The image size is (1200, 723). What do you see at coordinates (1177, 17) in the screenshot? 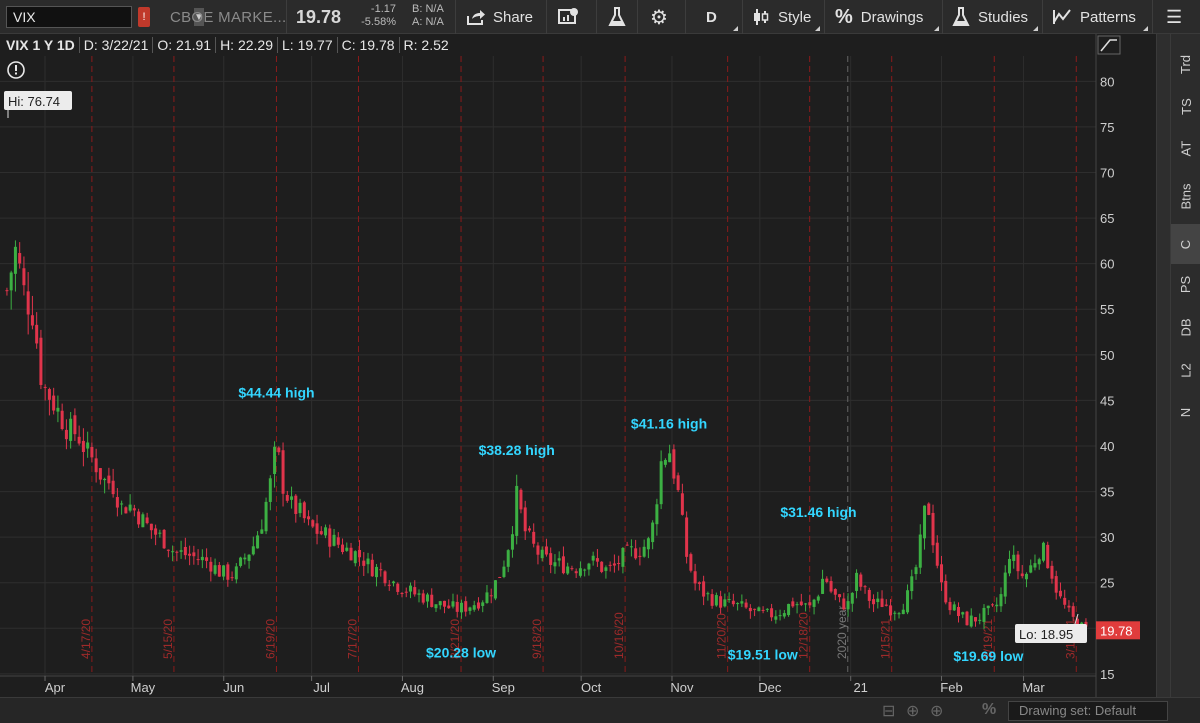
I see `layout-menu-button: ☰` at bounding box center [1177, 17].